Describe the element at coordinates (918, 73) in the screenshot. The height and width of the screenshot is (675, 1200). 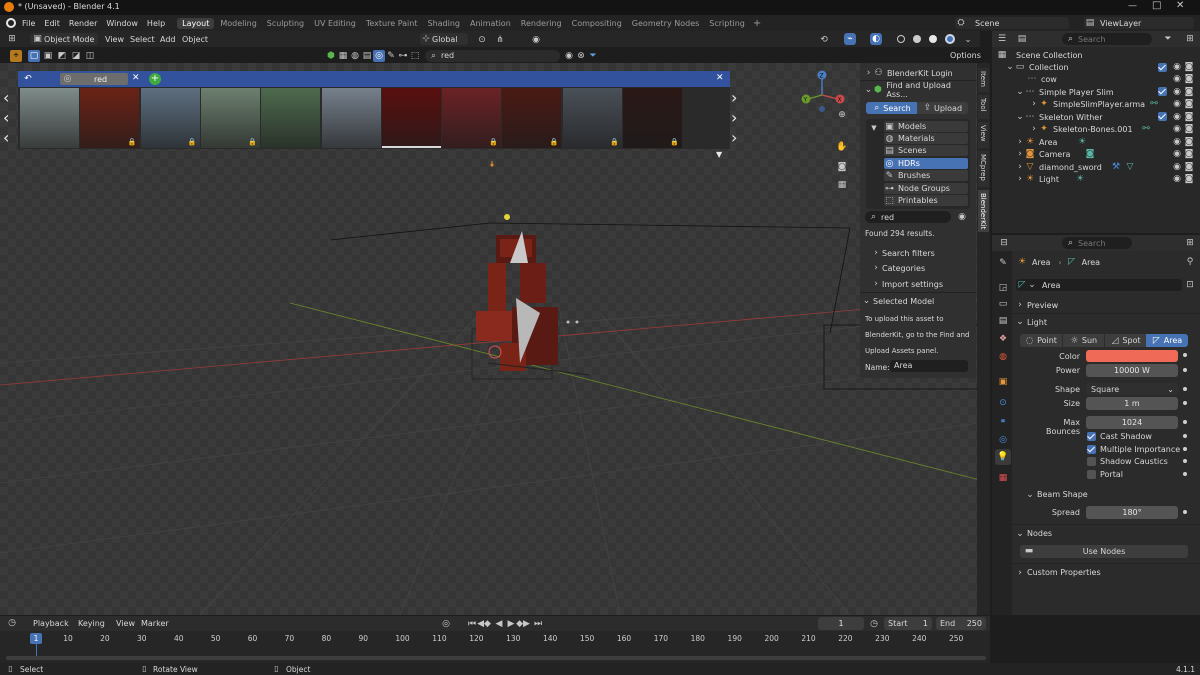
I see `bk-login-row: › ⚇ BlenderKit Login` at that location.